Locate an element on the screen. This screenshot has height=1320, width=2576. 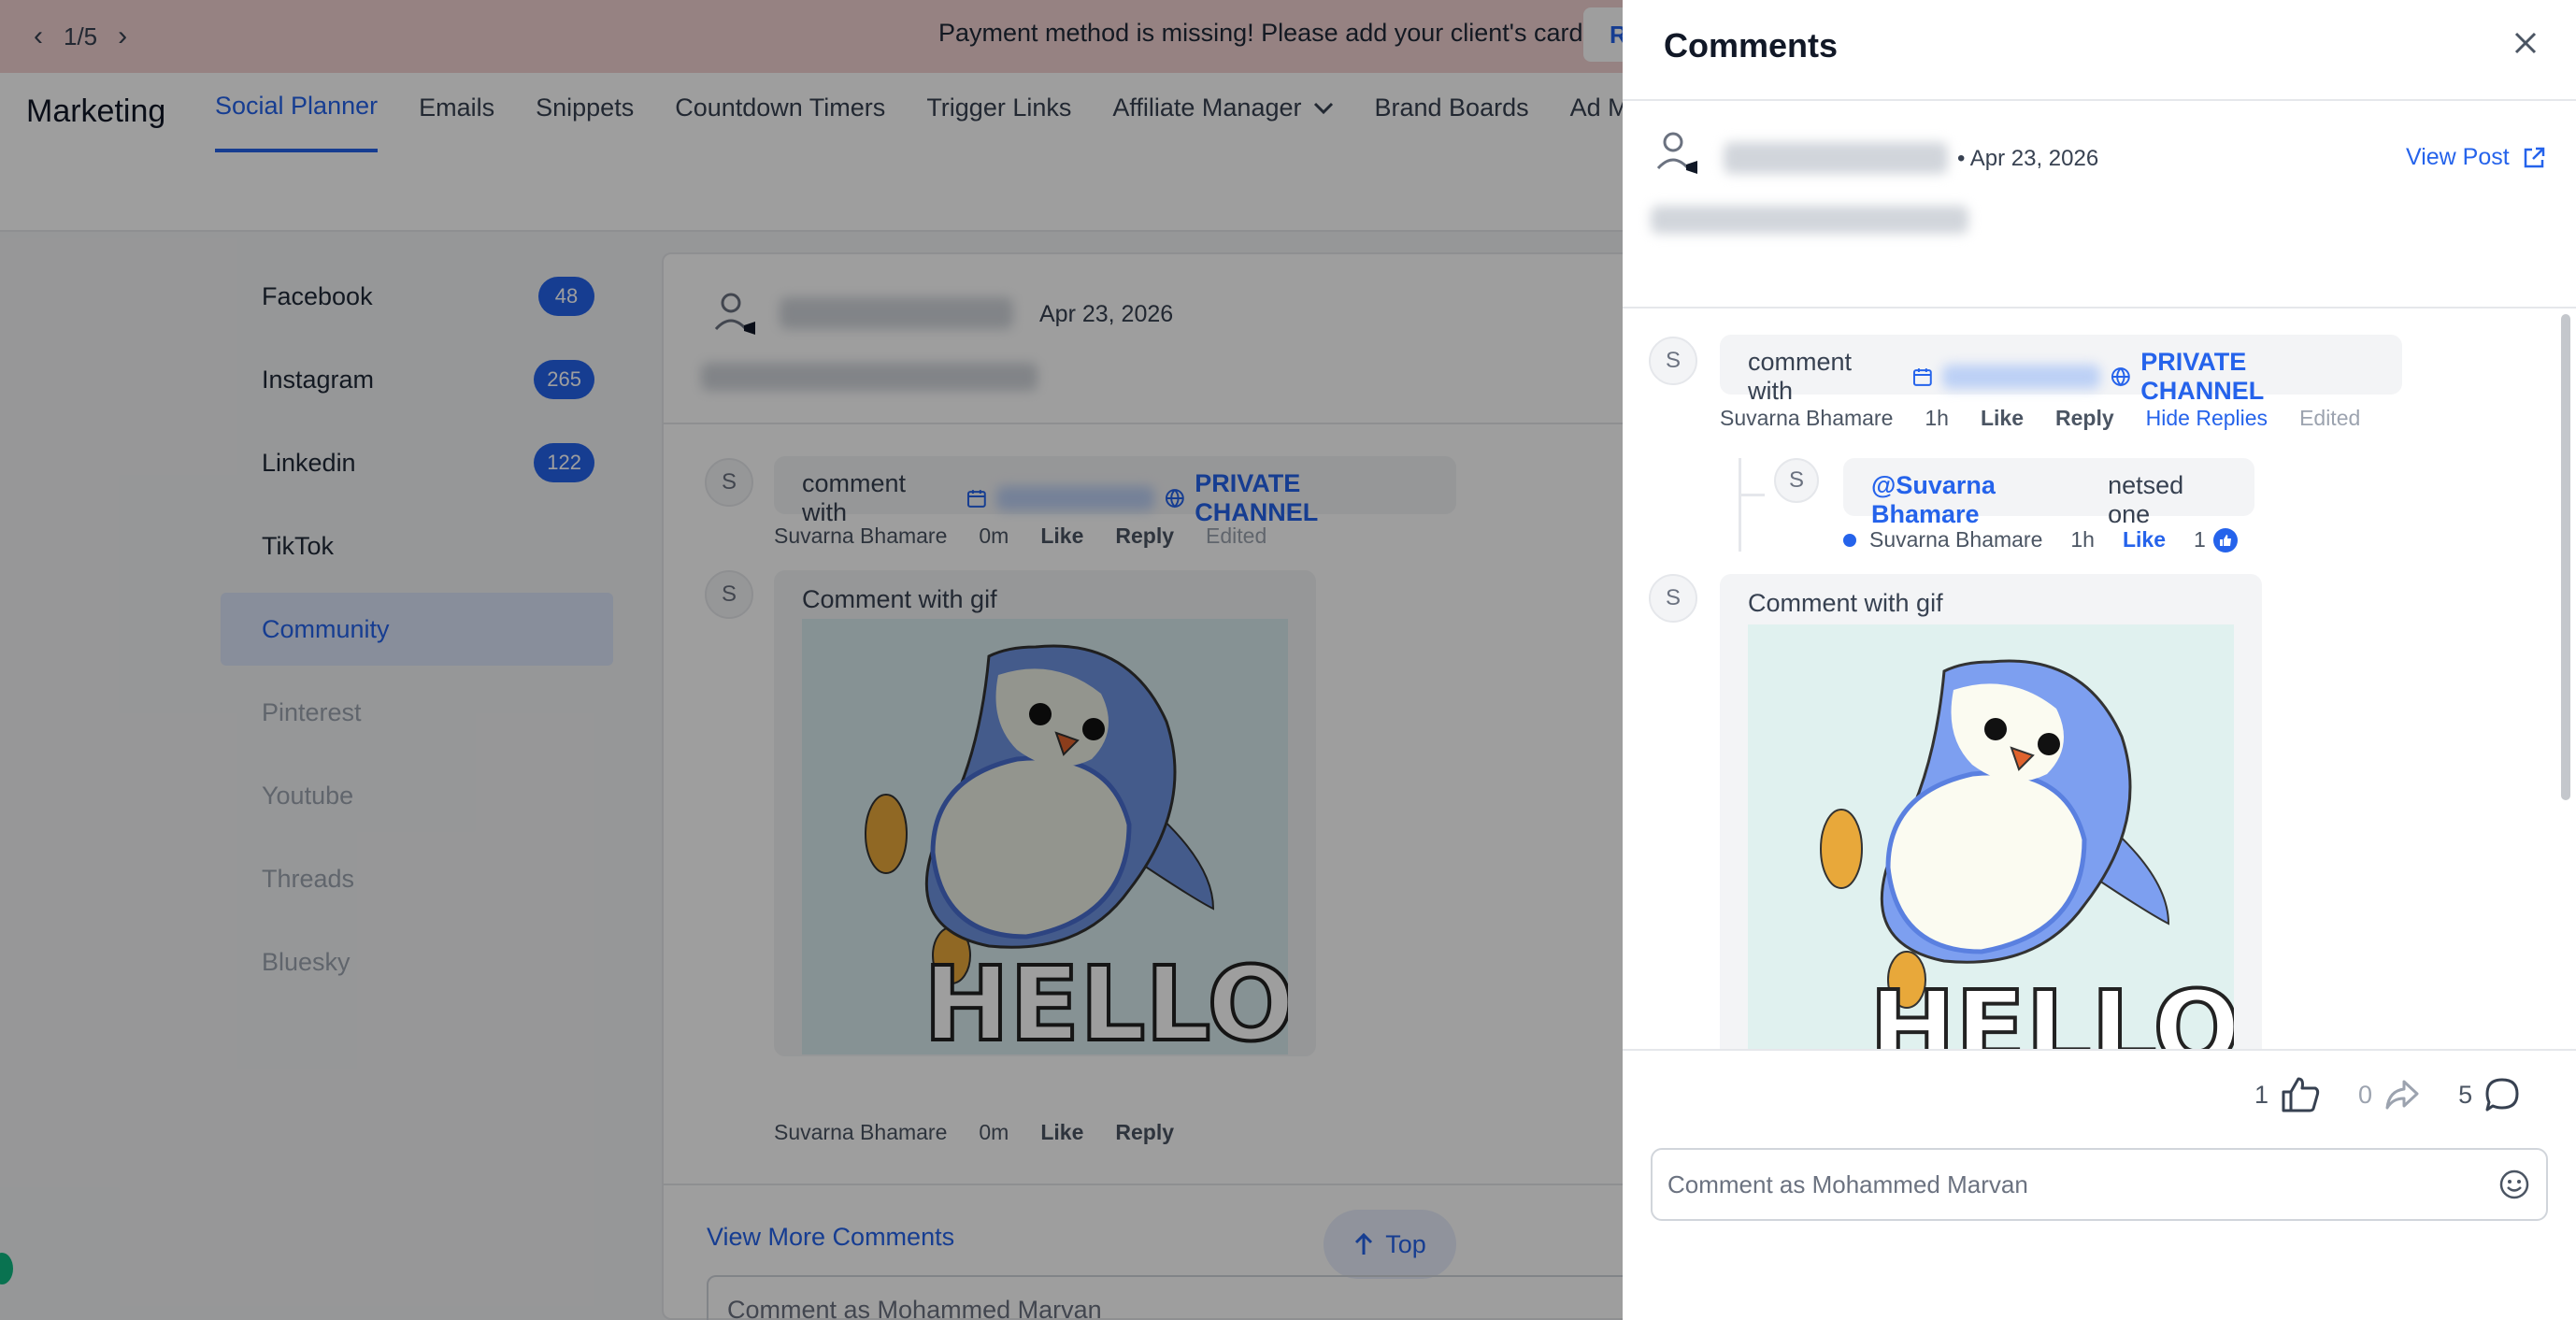
like-count: 1 is located at coordinates (2200, 539).